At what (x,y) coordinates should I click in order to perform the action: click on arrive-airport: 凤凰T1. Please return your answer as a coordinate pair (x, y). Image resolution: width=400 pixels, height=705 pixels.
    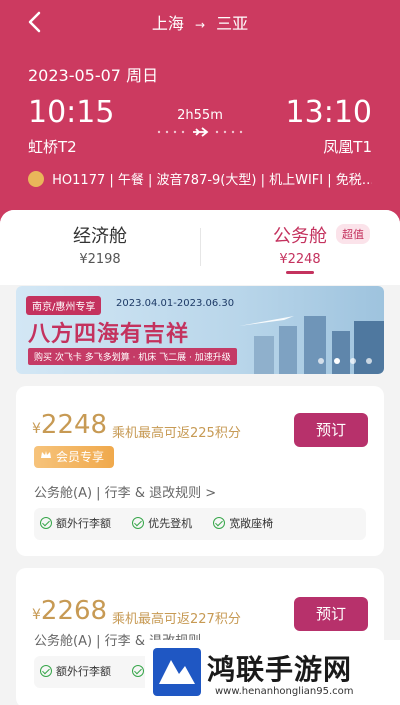
    Looking at the image, I should click on (347, 147).